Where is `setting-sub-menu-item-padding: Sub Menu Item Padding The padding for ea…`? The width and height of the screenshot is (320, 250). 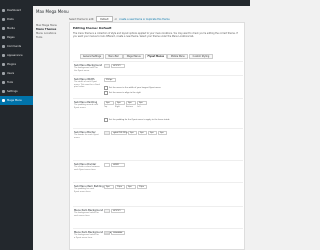 setting-sub-menu-item-padding: Sub Menu Item Padding The padding for ea… is located at coordinates (158, 194).